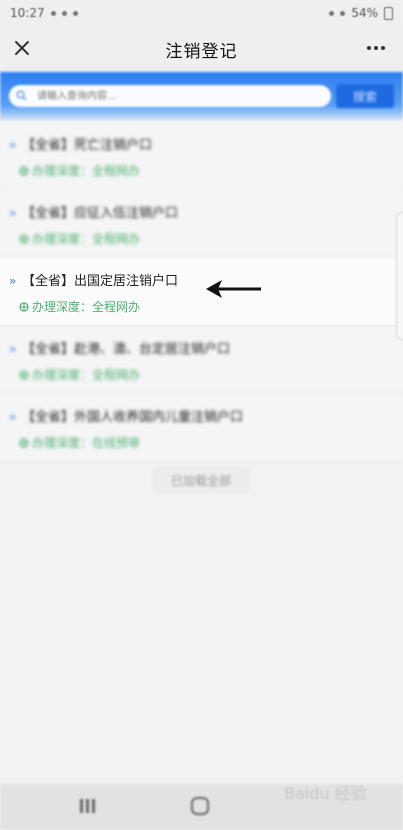 The height and width of the screenshot is (830, 403). Describe the element at coordinates (332, 13) in the screenshot. I see `wifi-icon` at that location.